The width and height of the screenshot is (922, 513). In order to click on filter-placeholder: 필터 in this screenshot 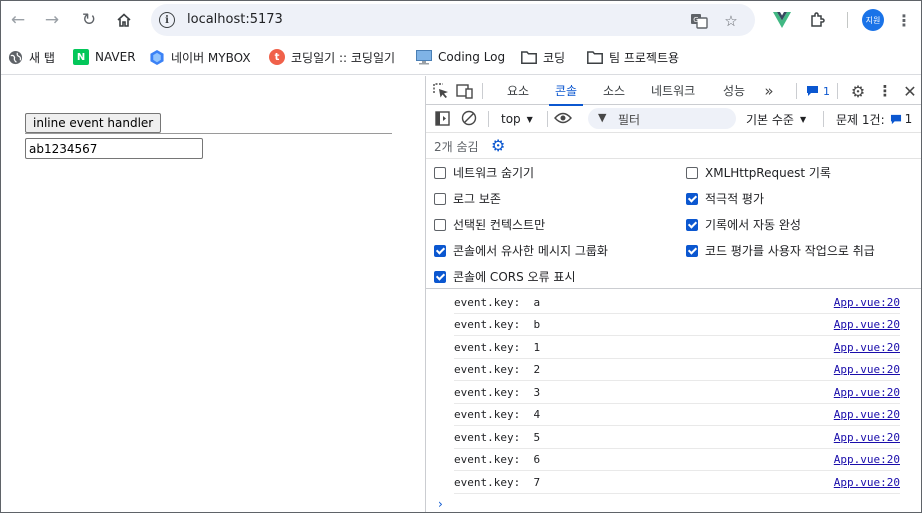, I will do `click(629, 120)`.